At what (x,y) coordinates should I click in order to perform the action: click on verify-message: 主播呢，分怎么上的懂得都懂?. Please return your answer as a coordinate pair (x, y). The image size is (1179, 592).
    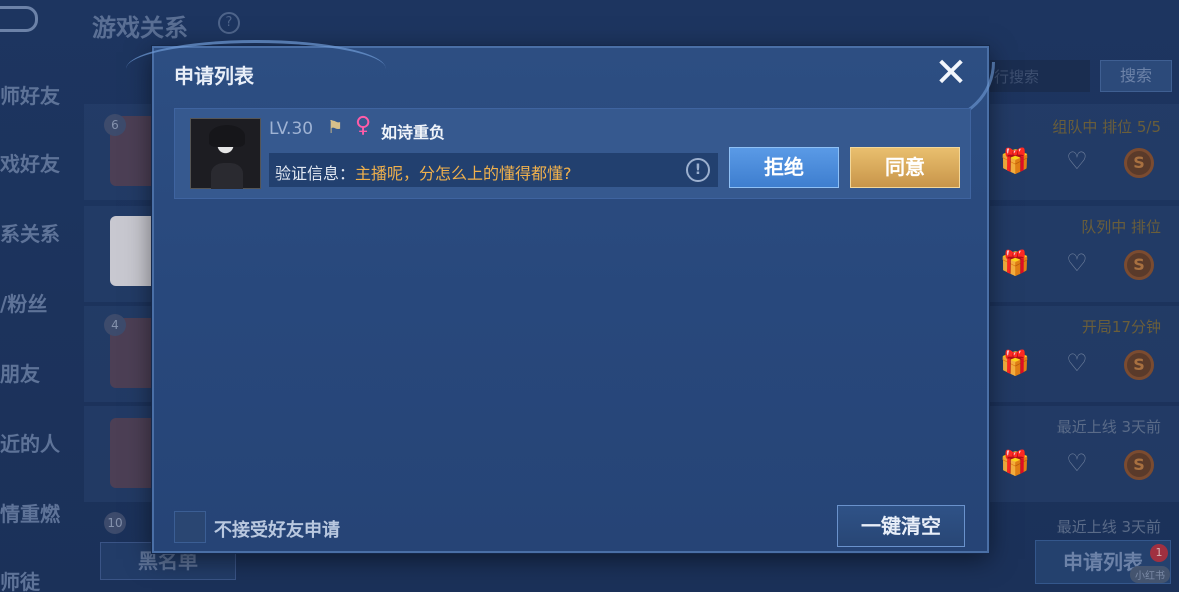
    Looking at the image, I should click on (463, 173).